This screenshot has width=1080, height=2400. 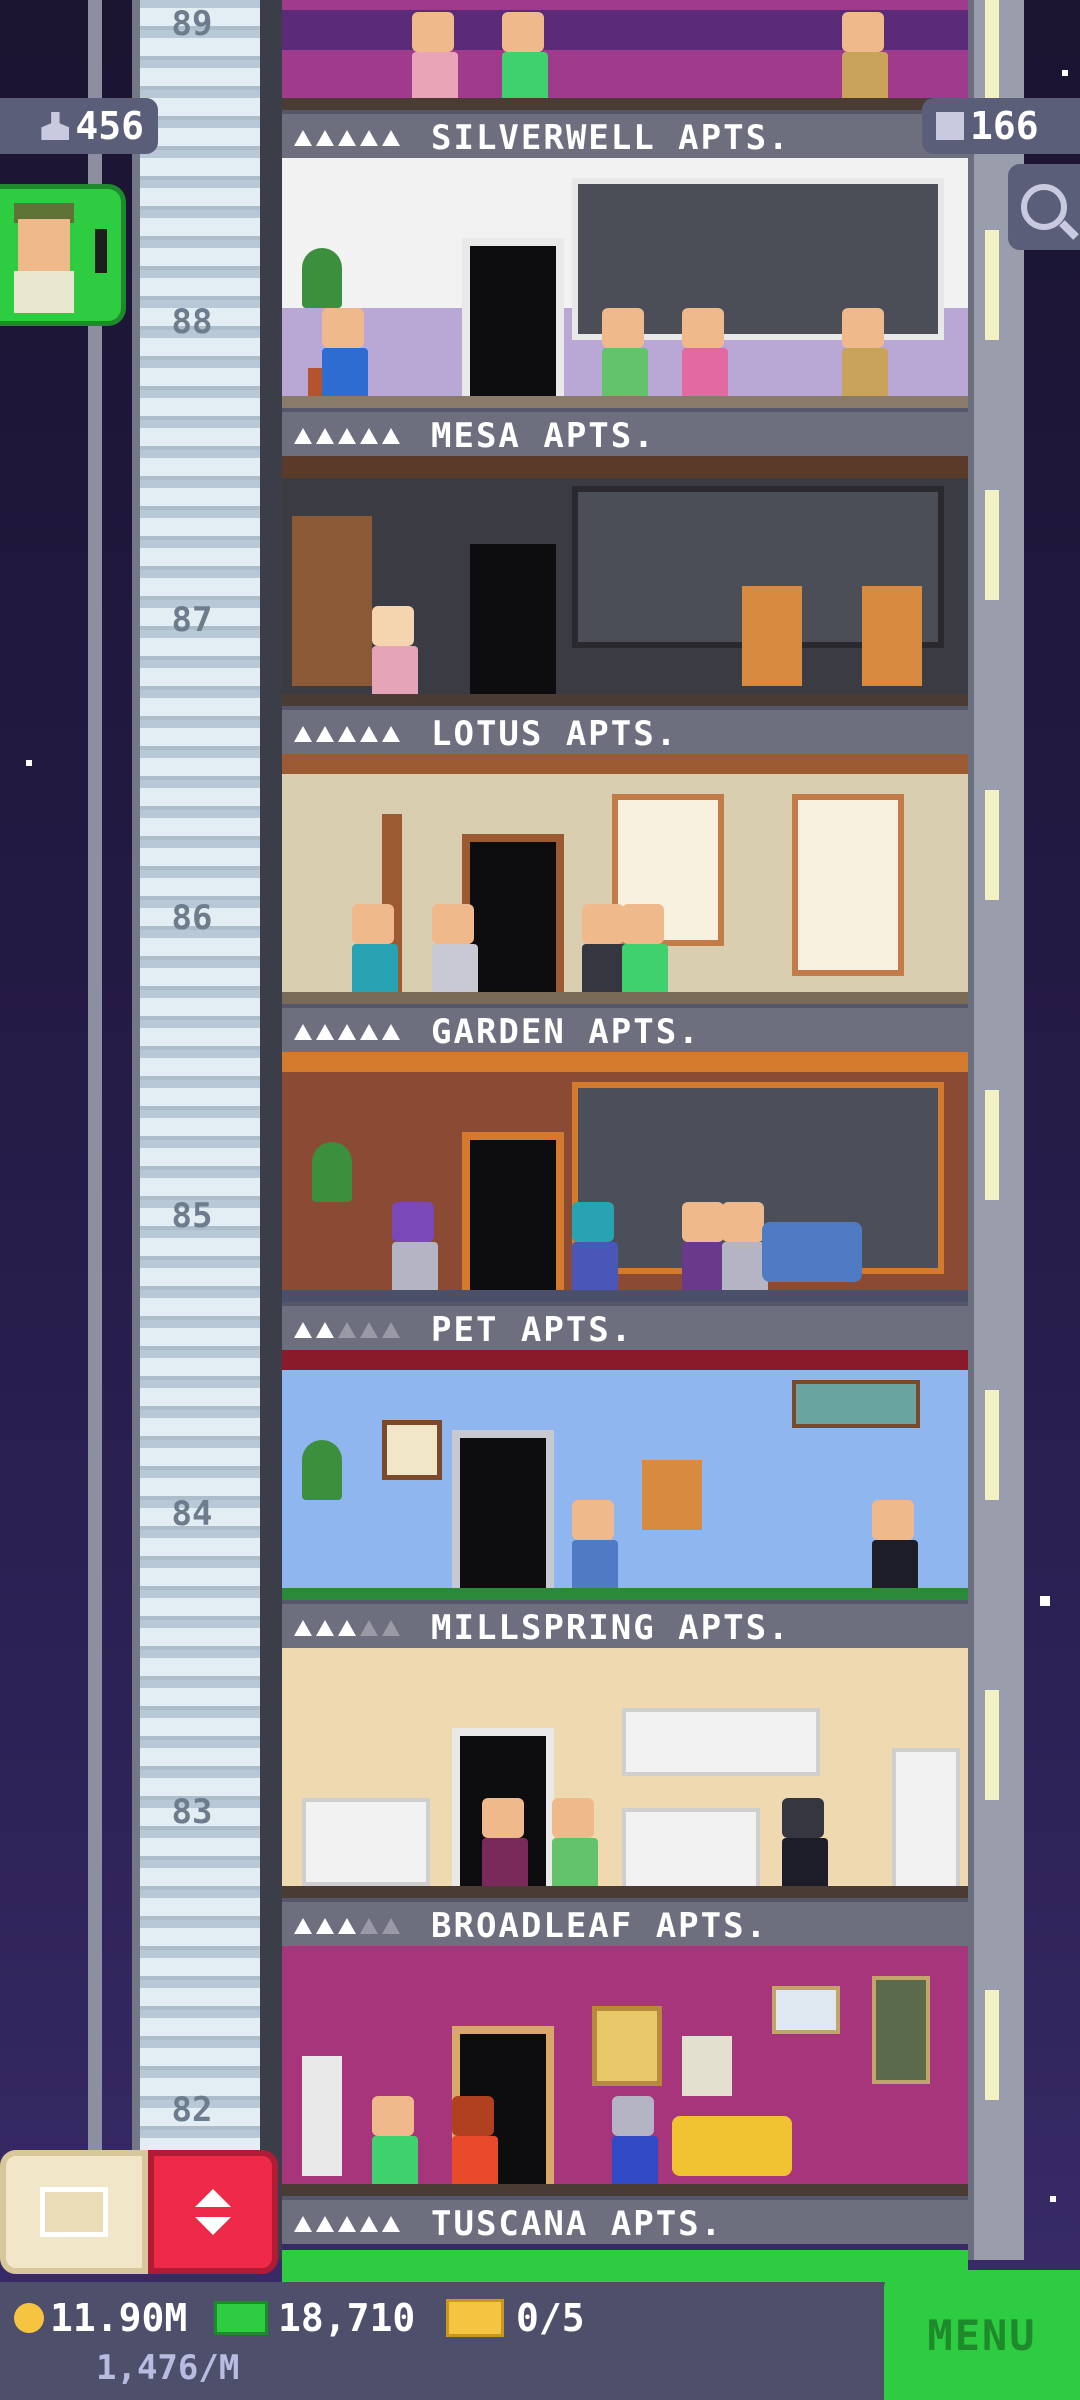 I want to click on floor-label-bar: MESA APTS., so click(x=625, y=432).